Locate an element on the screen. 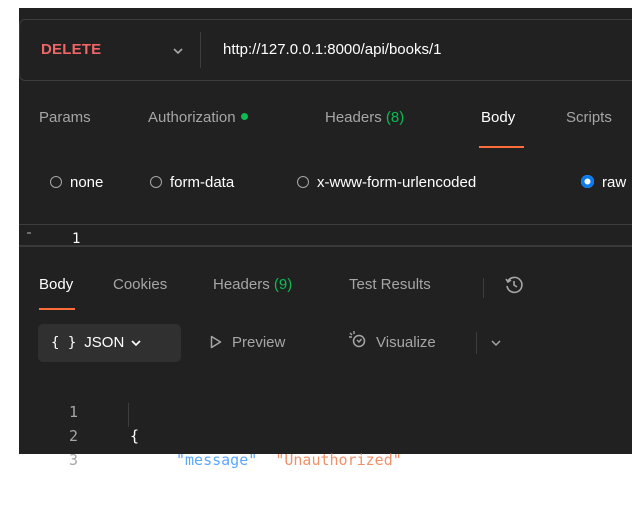  json-key: "message" is located at coordinates (217, 460).